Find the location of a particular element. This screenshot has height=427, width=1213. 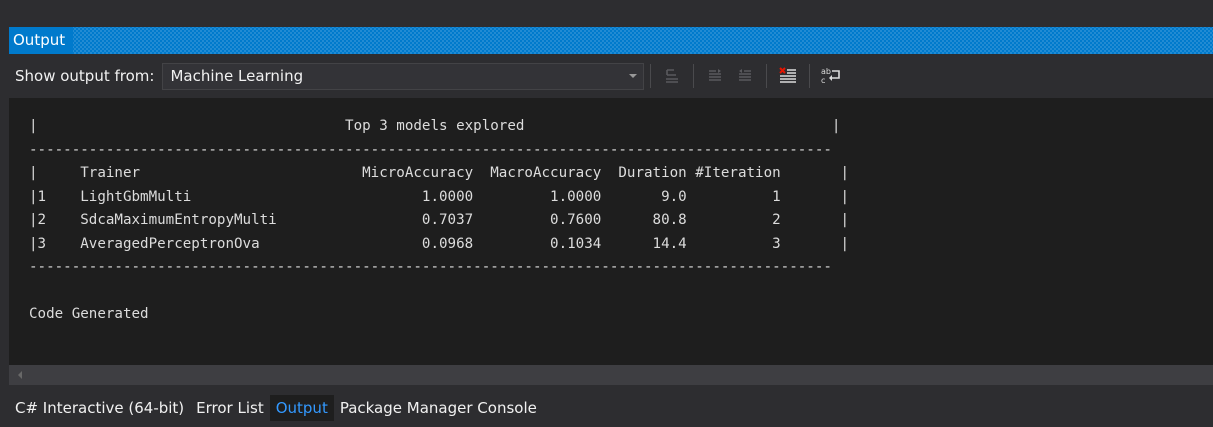

chevron-down-icon is located at coordinates (633, 76).